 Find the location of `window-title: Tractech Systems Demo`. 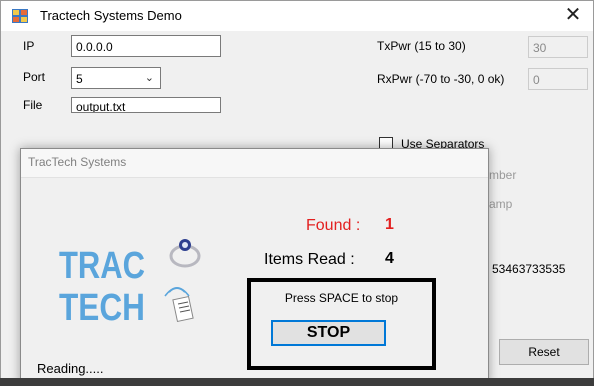

window-title: Tractech Systems Demo is located at coordinates (111, 15).